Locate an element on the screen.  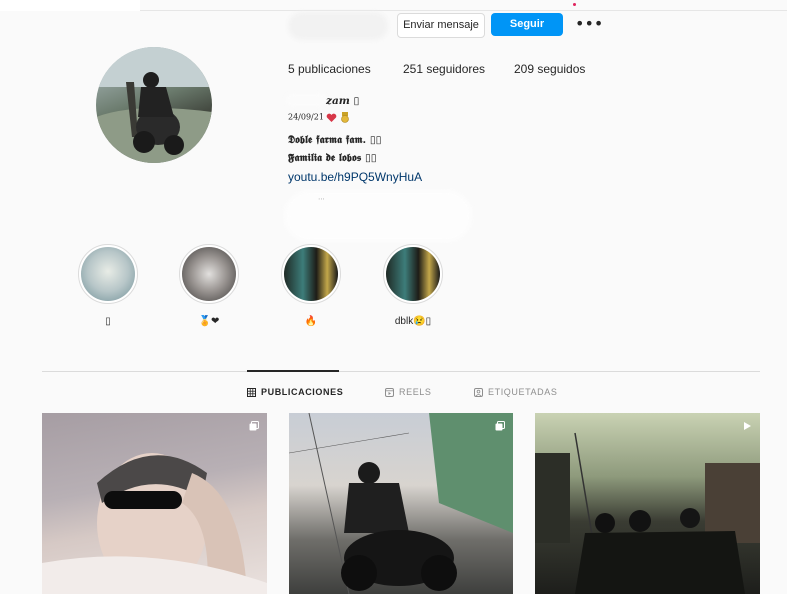
active-tab-indicator is located at coordinates (293, 371).